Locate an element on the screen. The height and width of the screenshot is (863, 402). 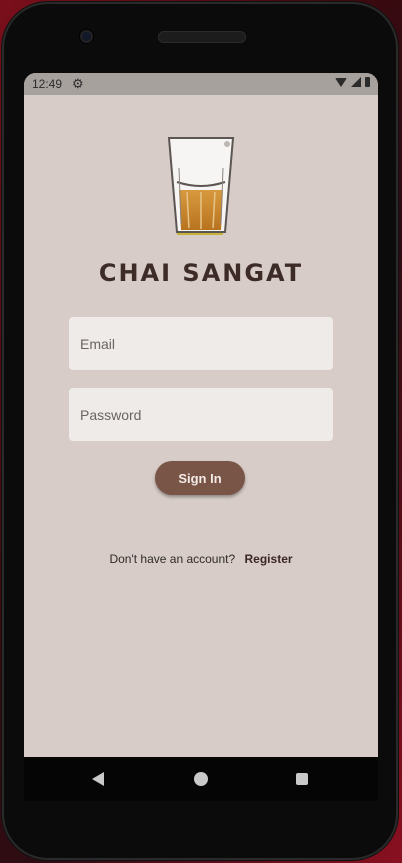
password-placeholder: Password is located at coordinates (111, 414).